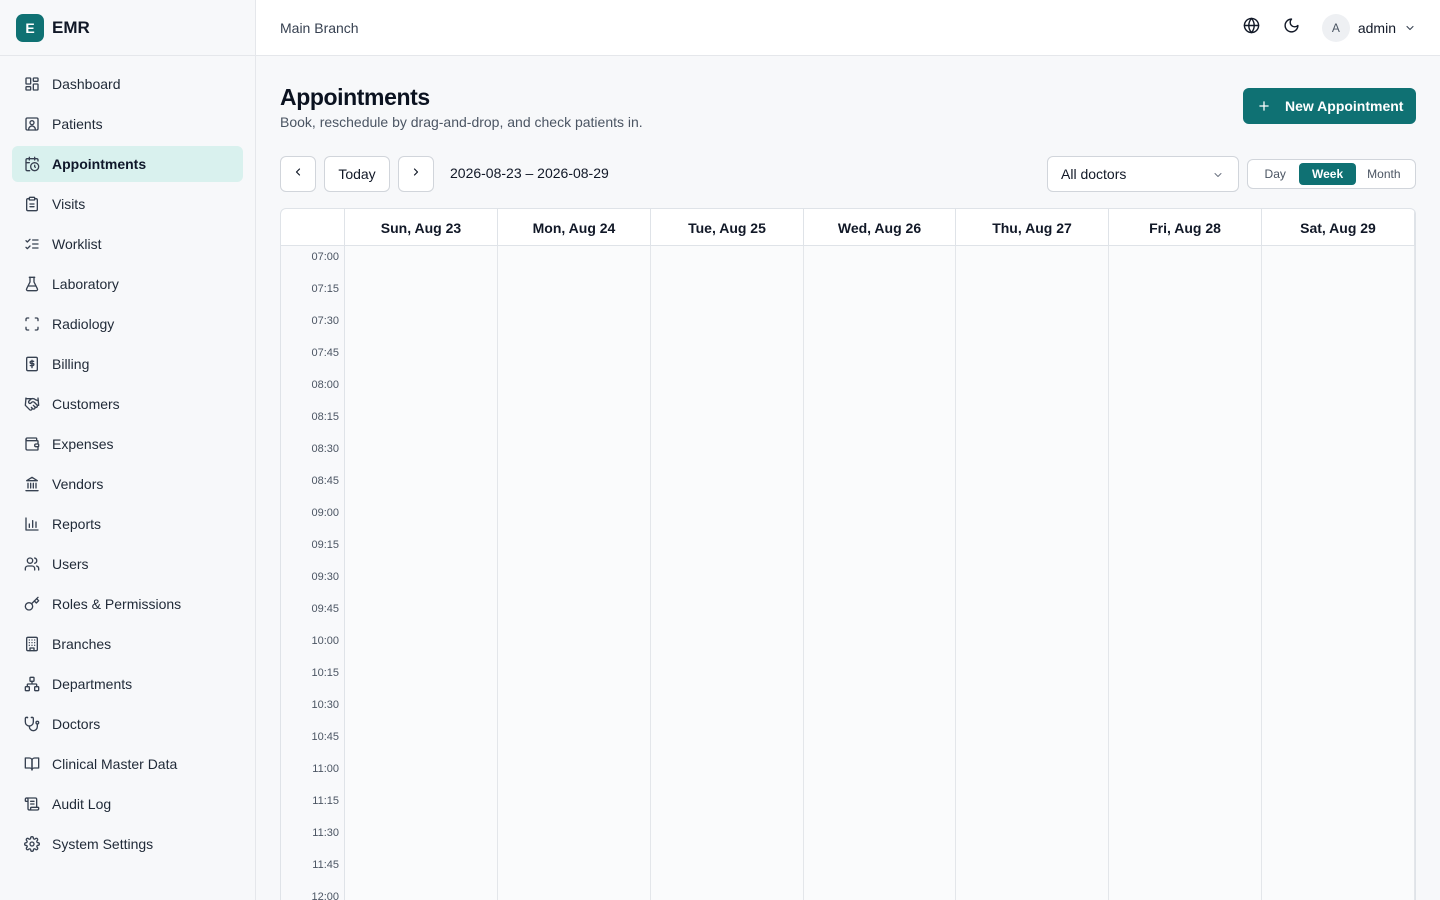 The image size is (1440, 900). Describe the element at coordinates (1292, 28) in the screenshot. I see `theme-toggle-button` at that location.